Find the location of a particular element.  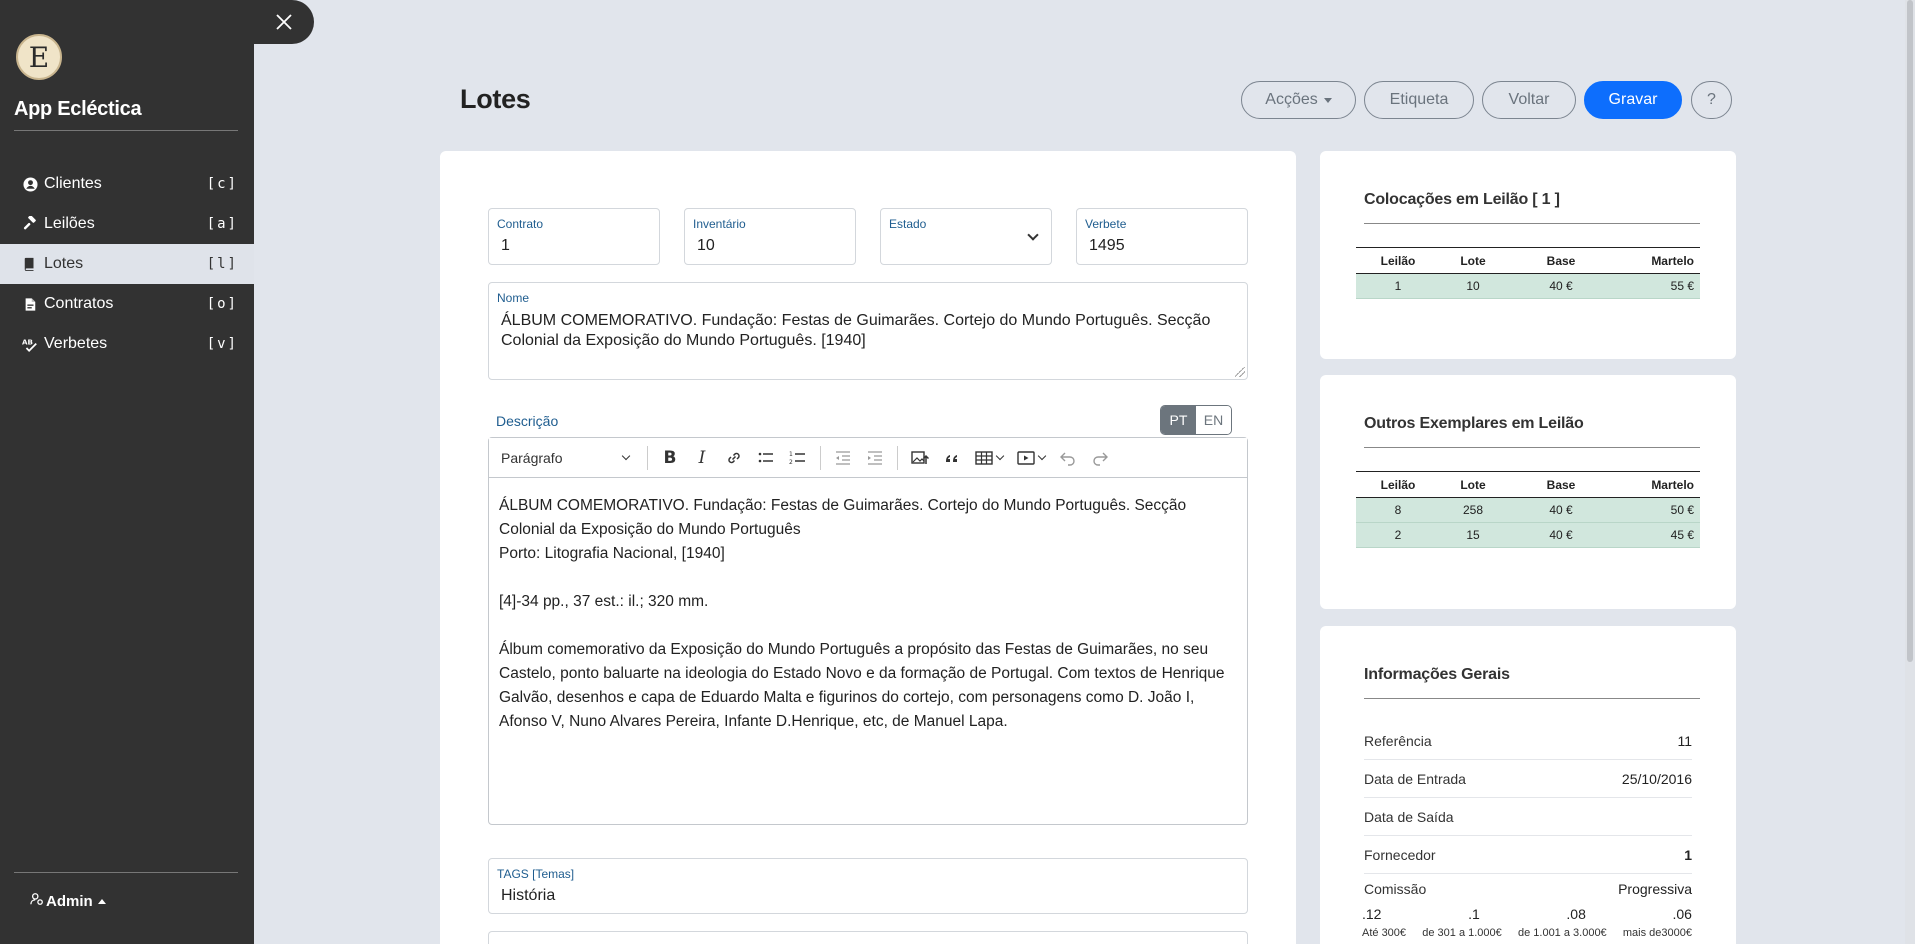

field-label: Nome is located at coordinates (513, 298).